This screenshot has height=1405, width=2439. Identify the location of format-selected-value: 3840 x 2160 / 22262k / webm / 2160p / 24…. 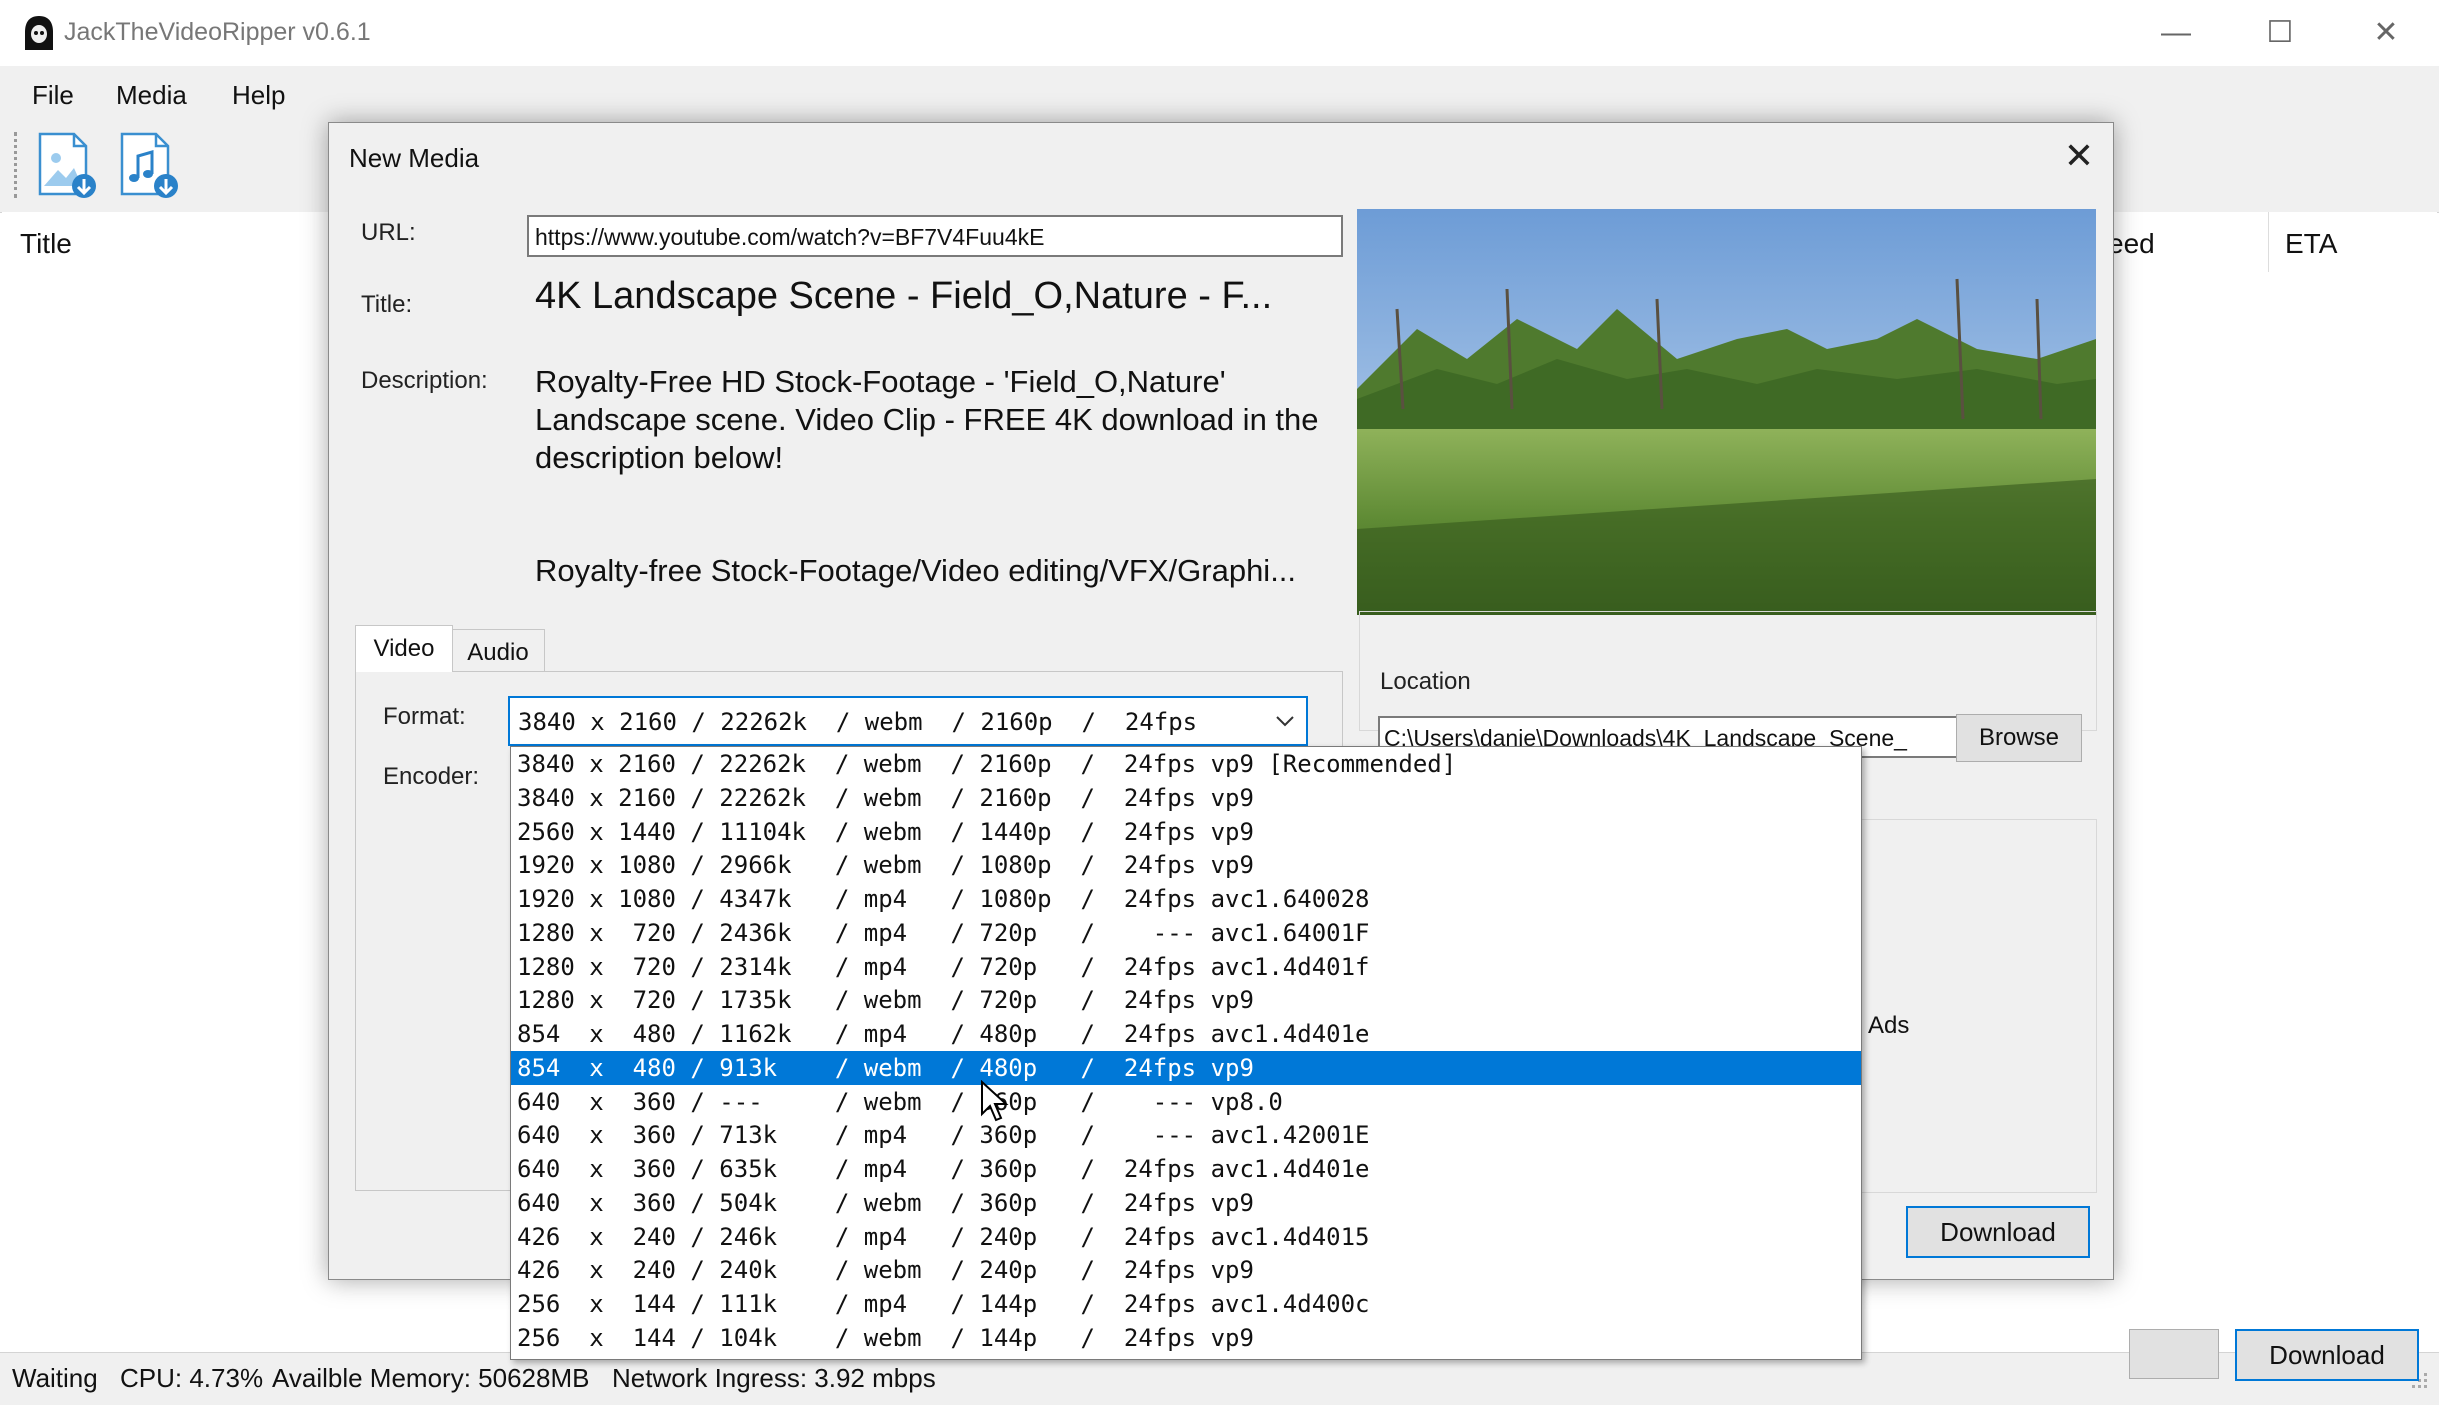
(858, 722).